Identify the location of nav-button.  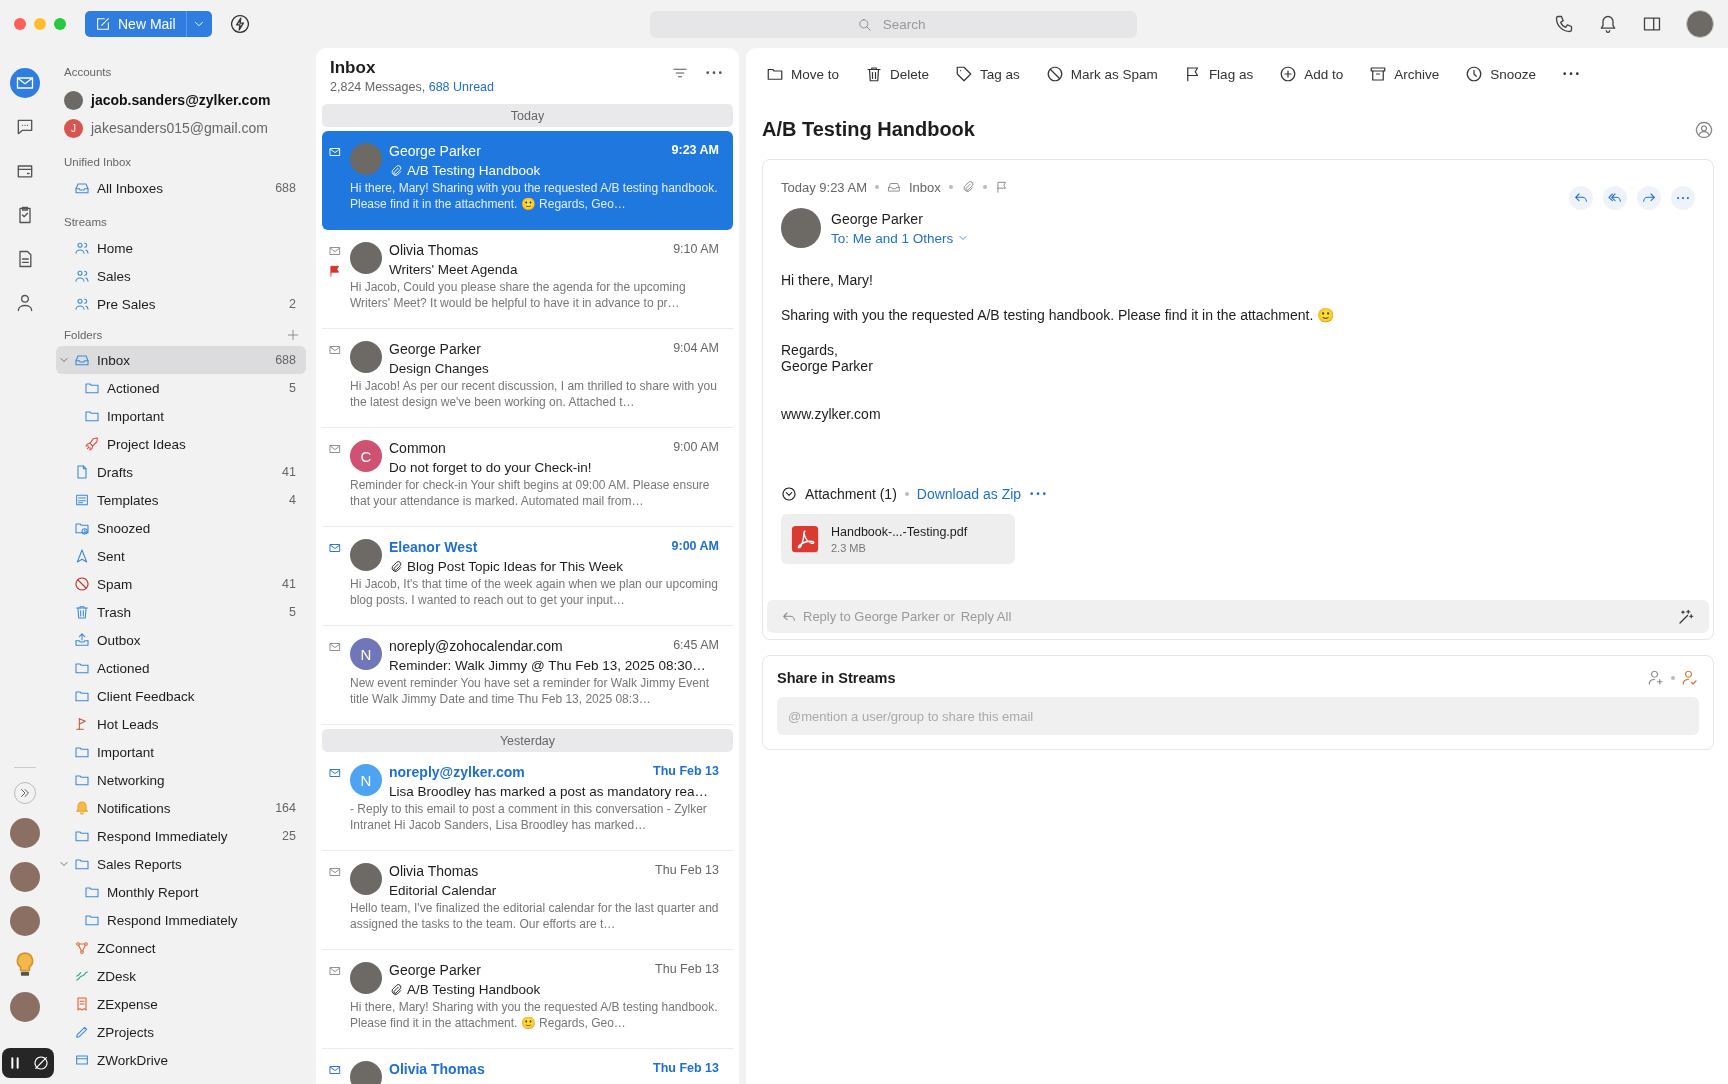
(25, 83).